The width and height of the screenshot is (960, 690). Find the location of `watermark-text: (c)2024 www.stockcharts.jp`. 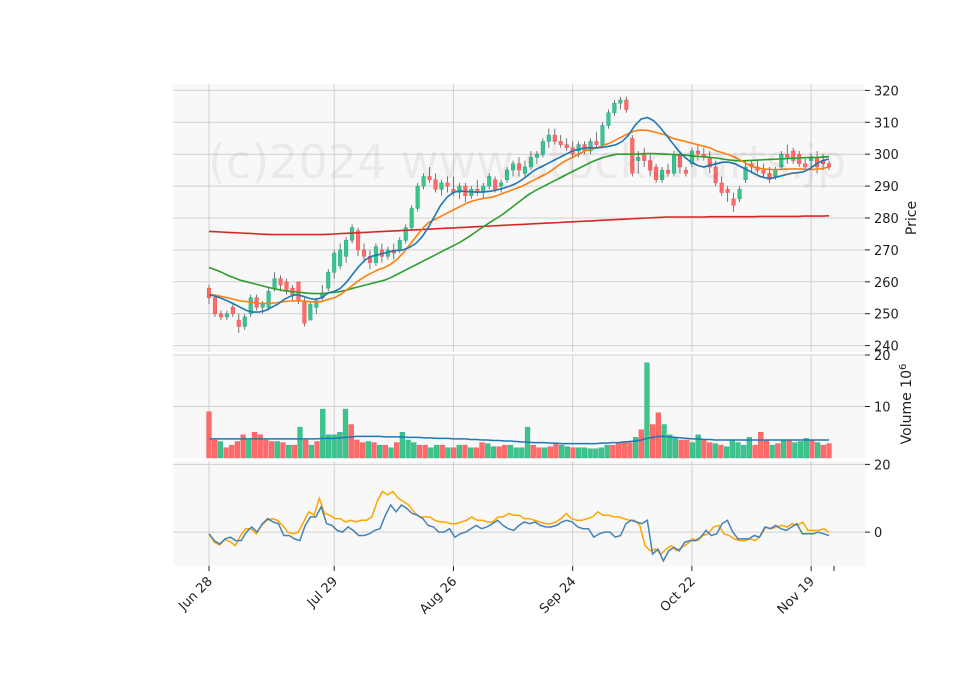

watermark-text: (c)2024 www.stockcharts.jp is located at coordinates (527, 162).